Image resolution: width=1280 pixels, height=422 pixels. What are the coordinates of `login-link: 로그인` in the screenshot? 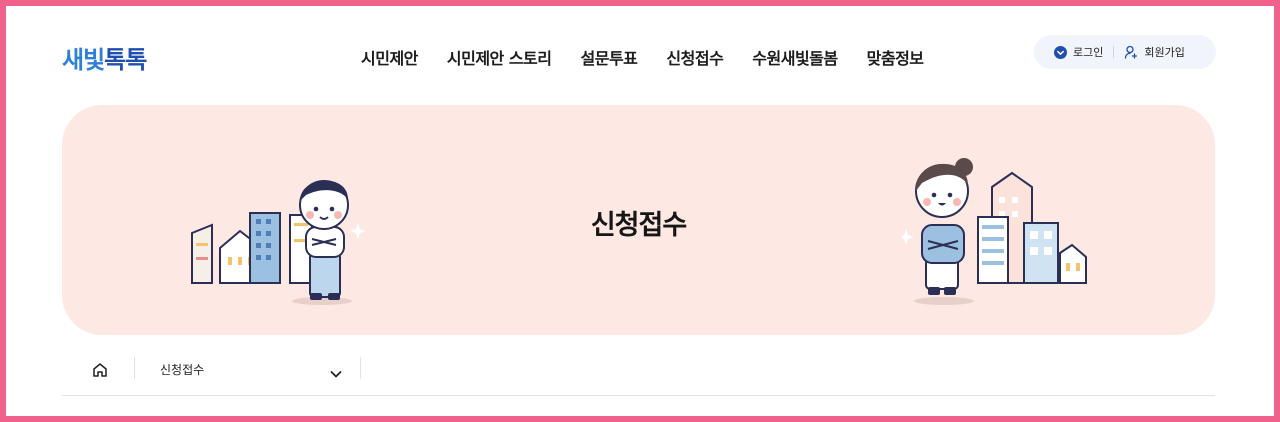 It's located at (1078, 52).